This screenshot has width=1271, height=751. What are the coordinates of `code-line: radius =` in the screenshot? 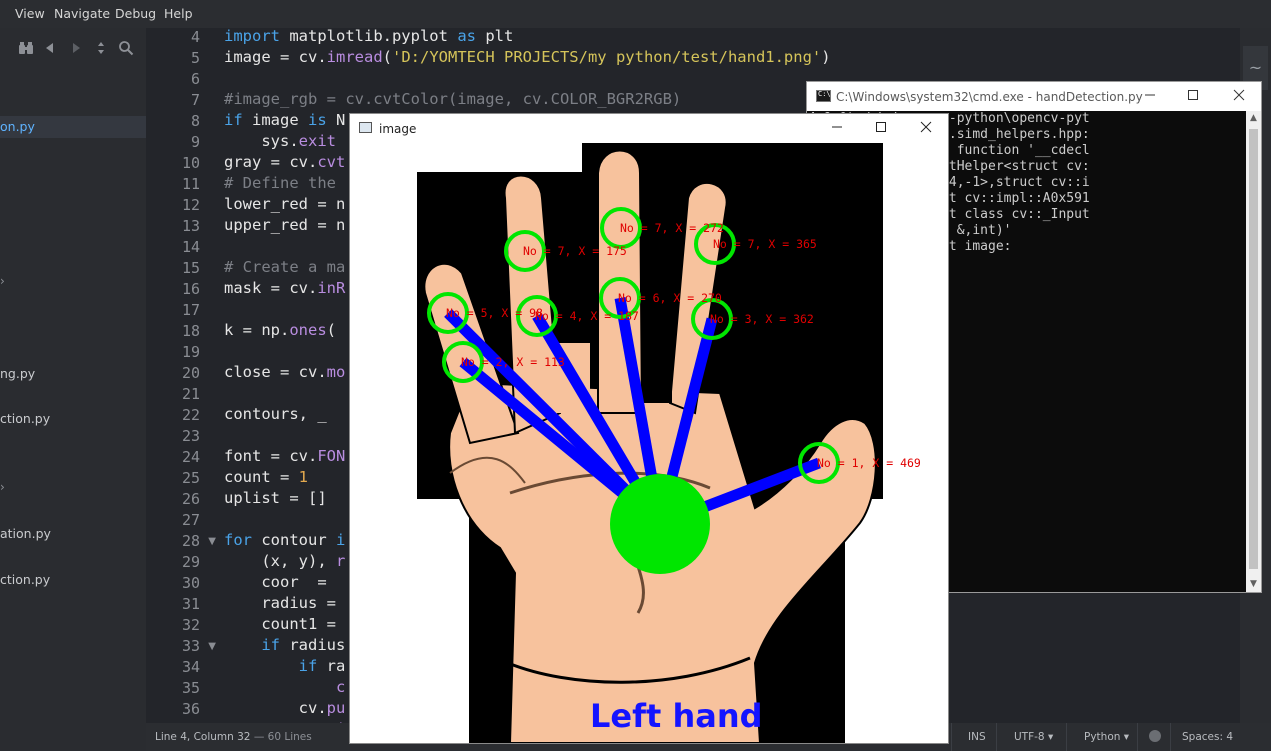 It's located at (284, 603).